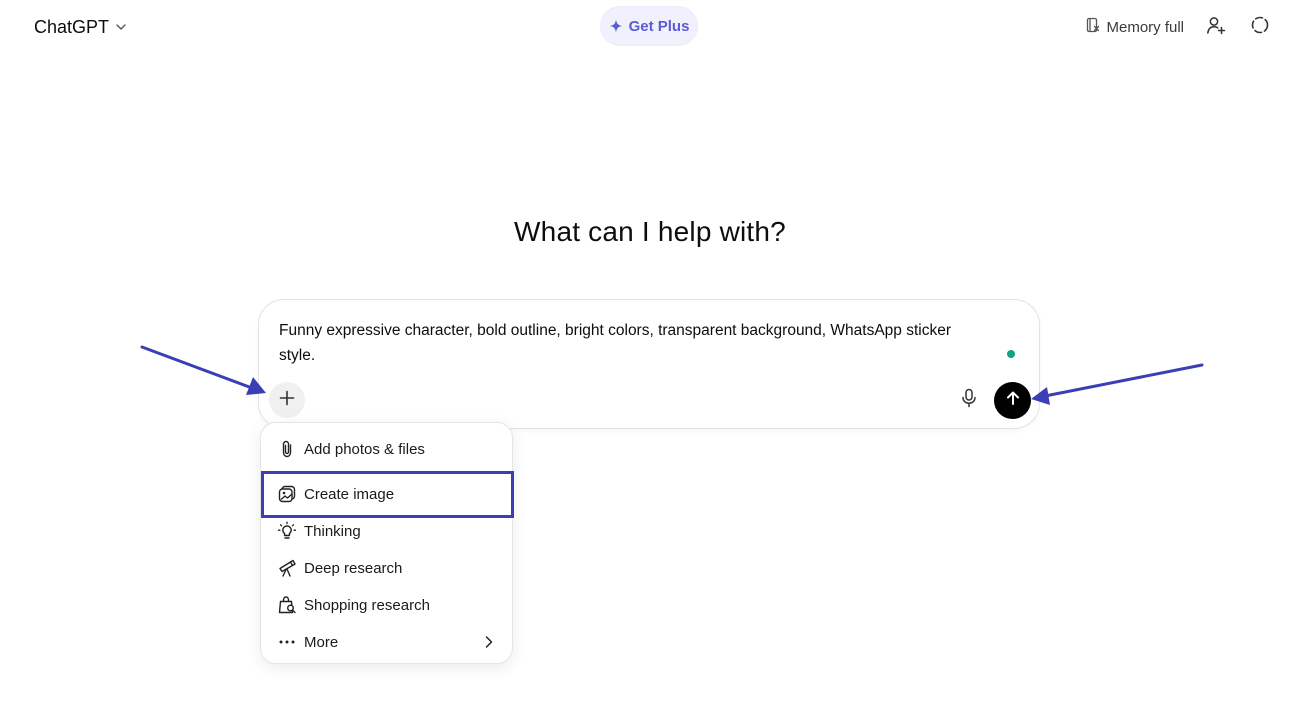 This screenshot has width=1300, height=714. I want to click on memory-label: Memory full, so click(1145, 27).